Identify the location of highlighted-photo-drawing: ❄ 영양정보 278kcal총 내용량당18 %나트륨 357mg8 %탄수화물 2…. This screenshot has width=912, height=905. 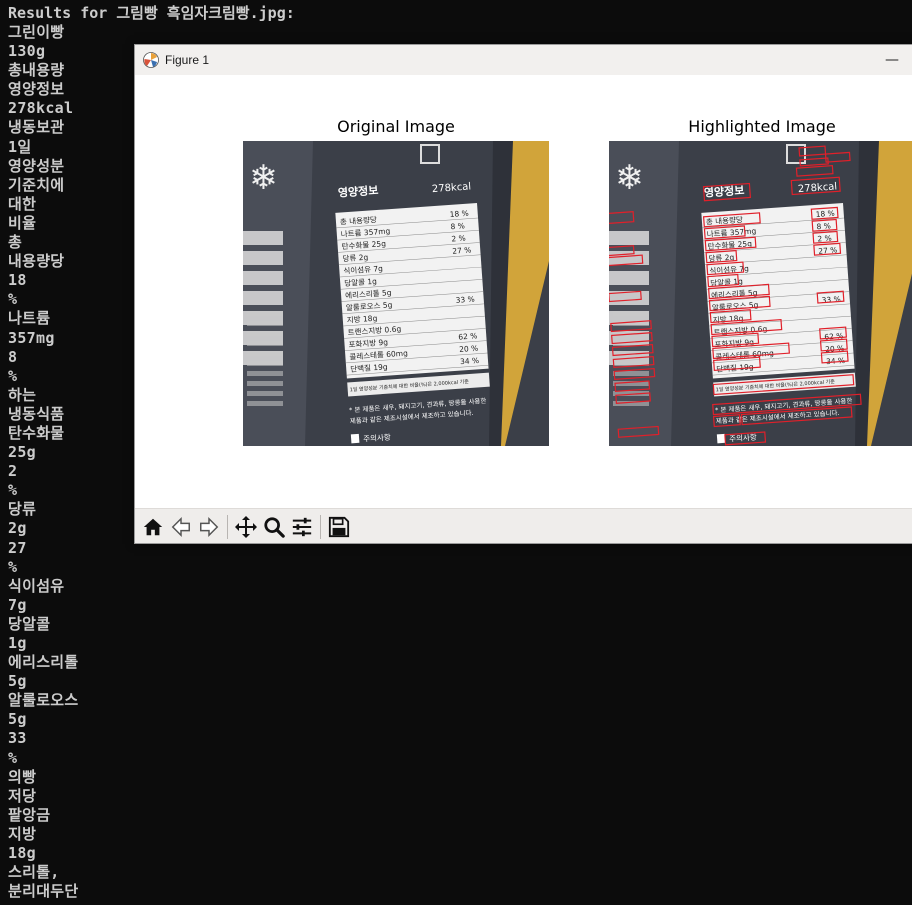
(760, 293).